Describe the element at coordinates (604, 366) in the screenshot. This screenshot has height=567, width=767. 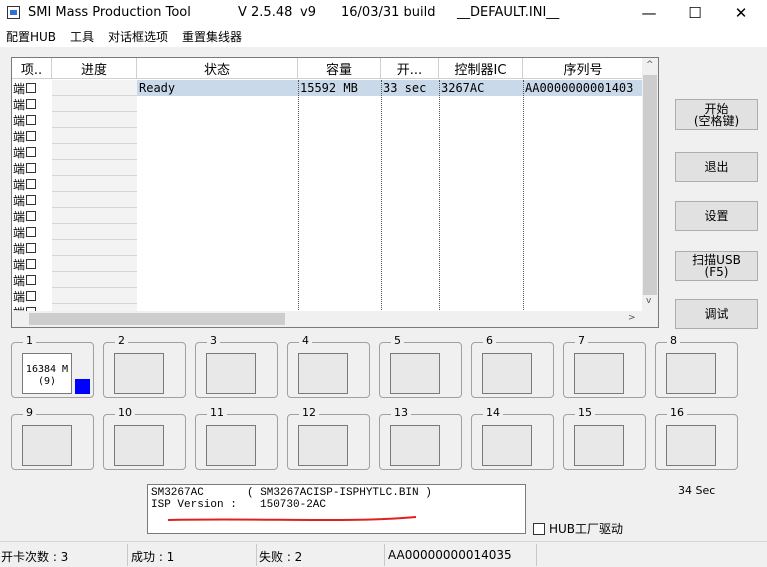
I see `port-slot-7: 7` at that location.